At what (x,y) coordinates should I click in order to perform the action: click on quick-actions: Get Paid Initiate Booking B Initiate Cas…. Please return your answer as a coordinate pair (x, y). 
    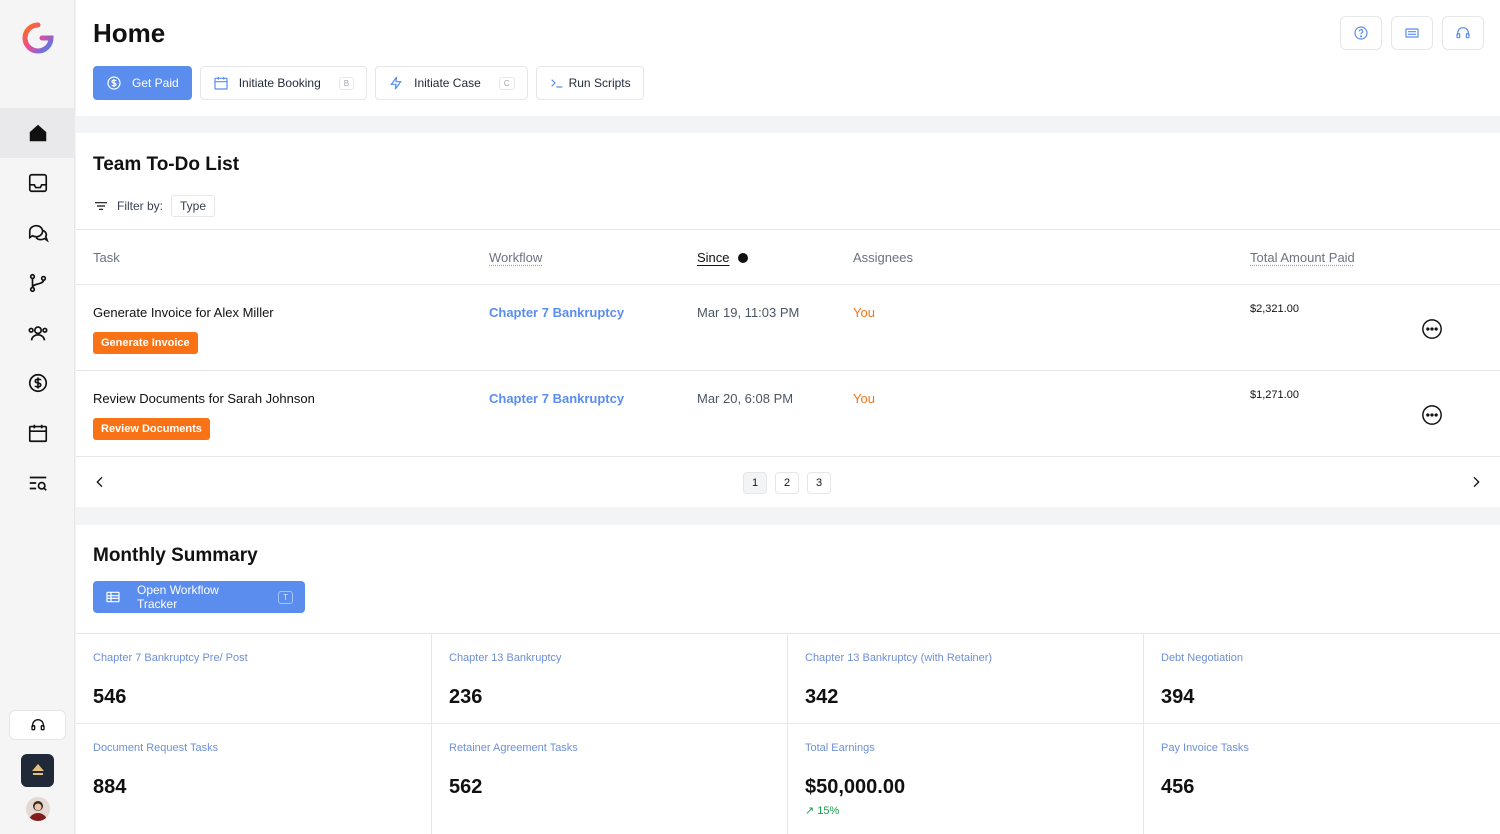
    Looking at the image, I should click on (368, 83).